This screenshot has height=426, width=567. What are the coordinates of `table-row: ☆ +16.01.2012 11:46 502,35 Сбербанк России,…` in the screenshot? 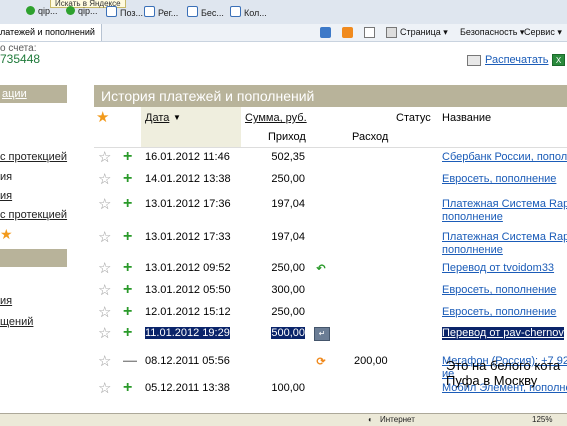 It's located at (330, 159).